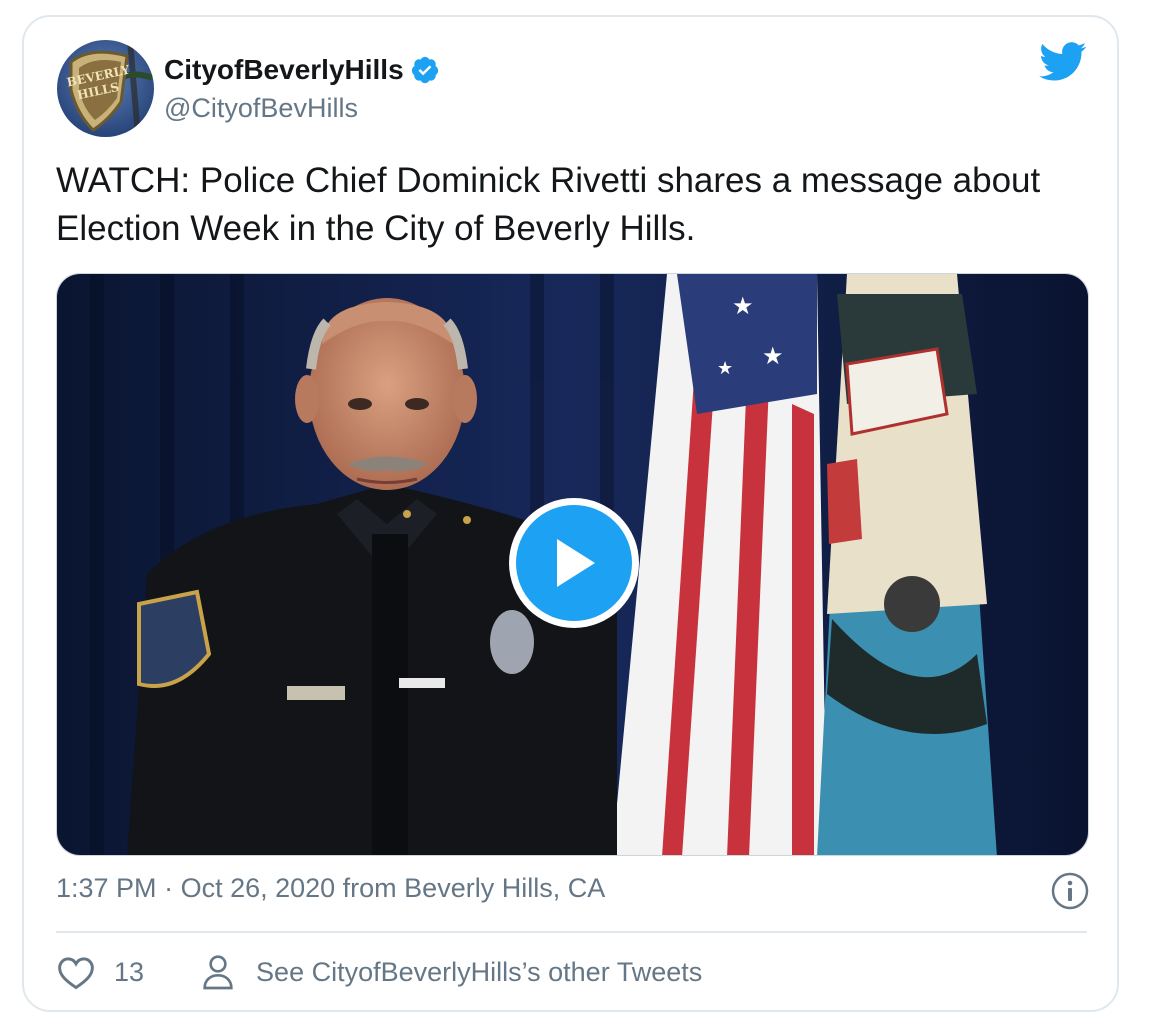 Image resolution: width=1152 pixels, height=1036 pixels. Describe the element at coordinates (470, 888) in the screenshot. I see `tweet-source: from Beverly Hills, CA` at that location.